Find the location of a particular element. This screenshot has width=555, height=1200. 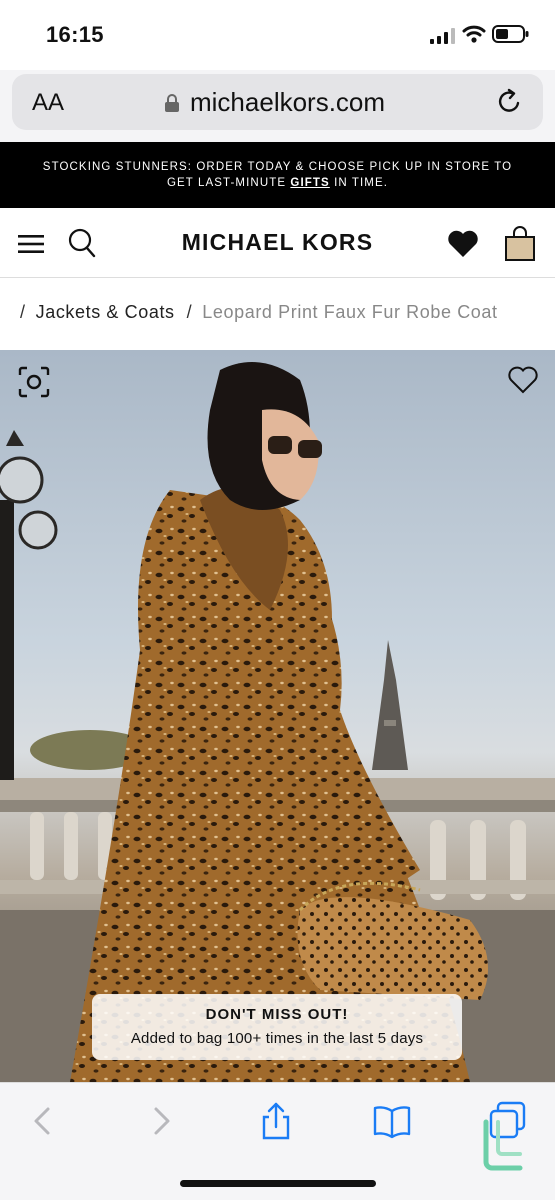

wifi-icon is located at coordinates (474, 34).